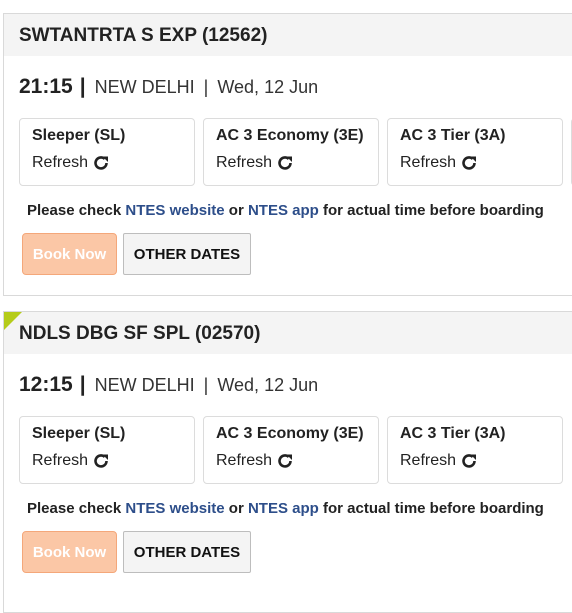 This screenshot has height=613, width=572. What do you see at coordinates (46, 384) in the screenshot?
I see `departure-time: 12:15` at bounding box center [46, 384].